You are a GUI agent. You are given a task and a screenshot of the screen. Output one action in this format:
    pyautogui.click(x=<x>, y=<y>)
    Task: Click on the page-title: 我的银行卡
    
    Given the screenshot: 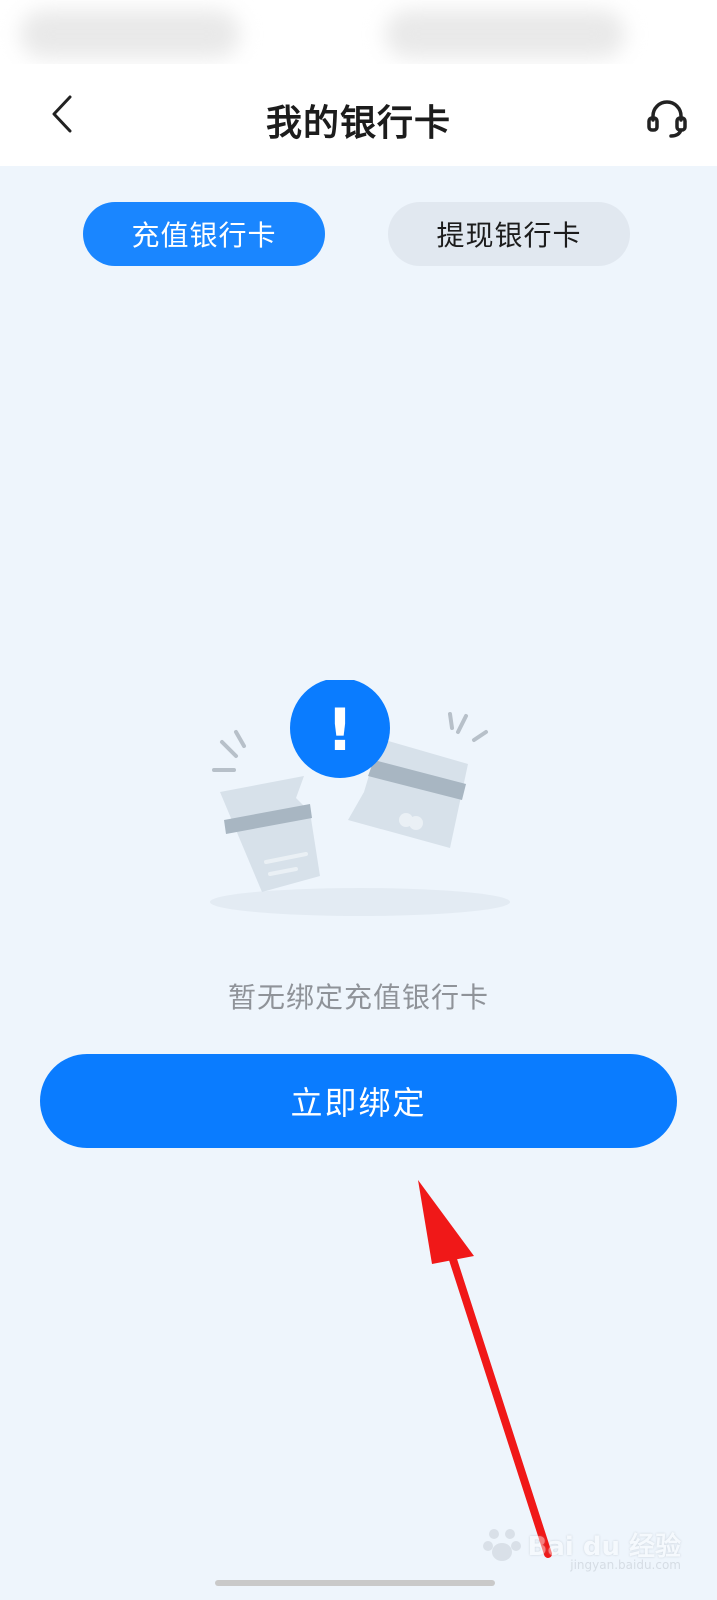 What is the action you would take?
    pyautogui.click(x=358, y=123)
    